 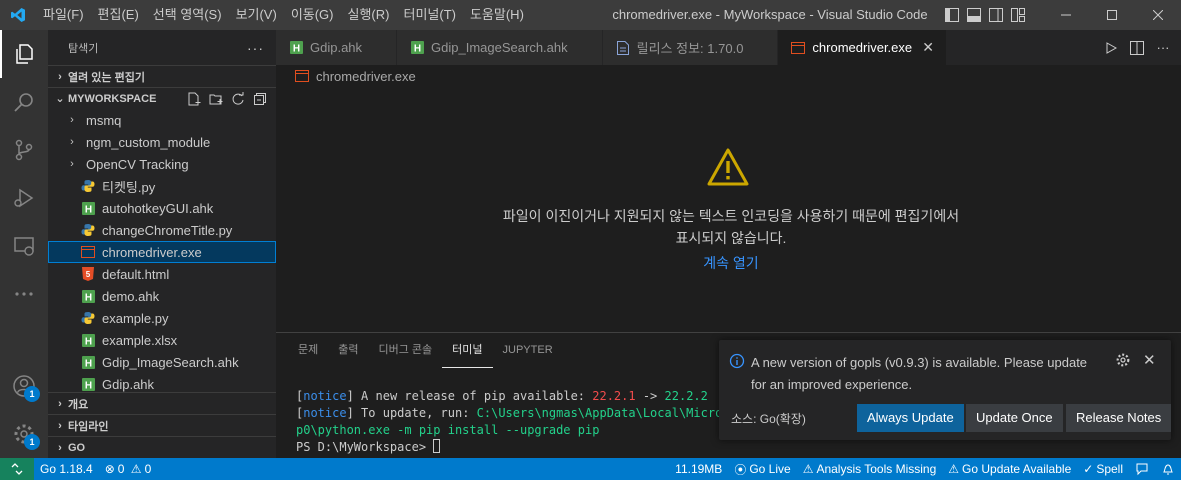 I want to click on new-folder-icon, so click(x=216, y=99).